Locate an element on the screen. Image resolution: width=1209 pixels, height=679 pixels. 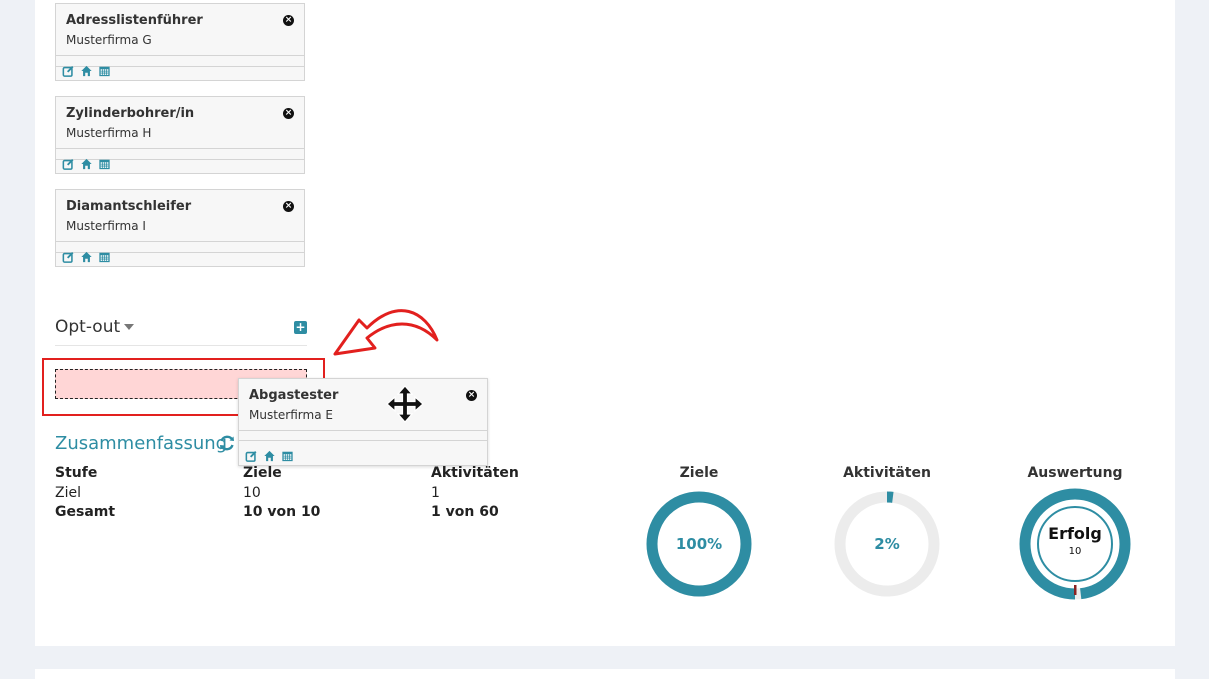
card-title: Adresslistenführer is located at coordinates (134, 20).